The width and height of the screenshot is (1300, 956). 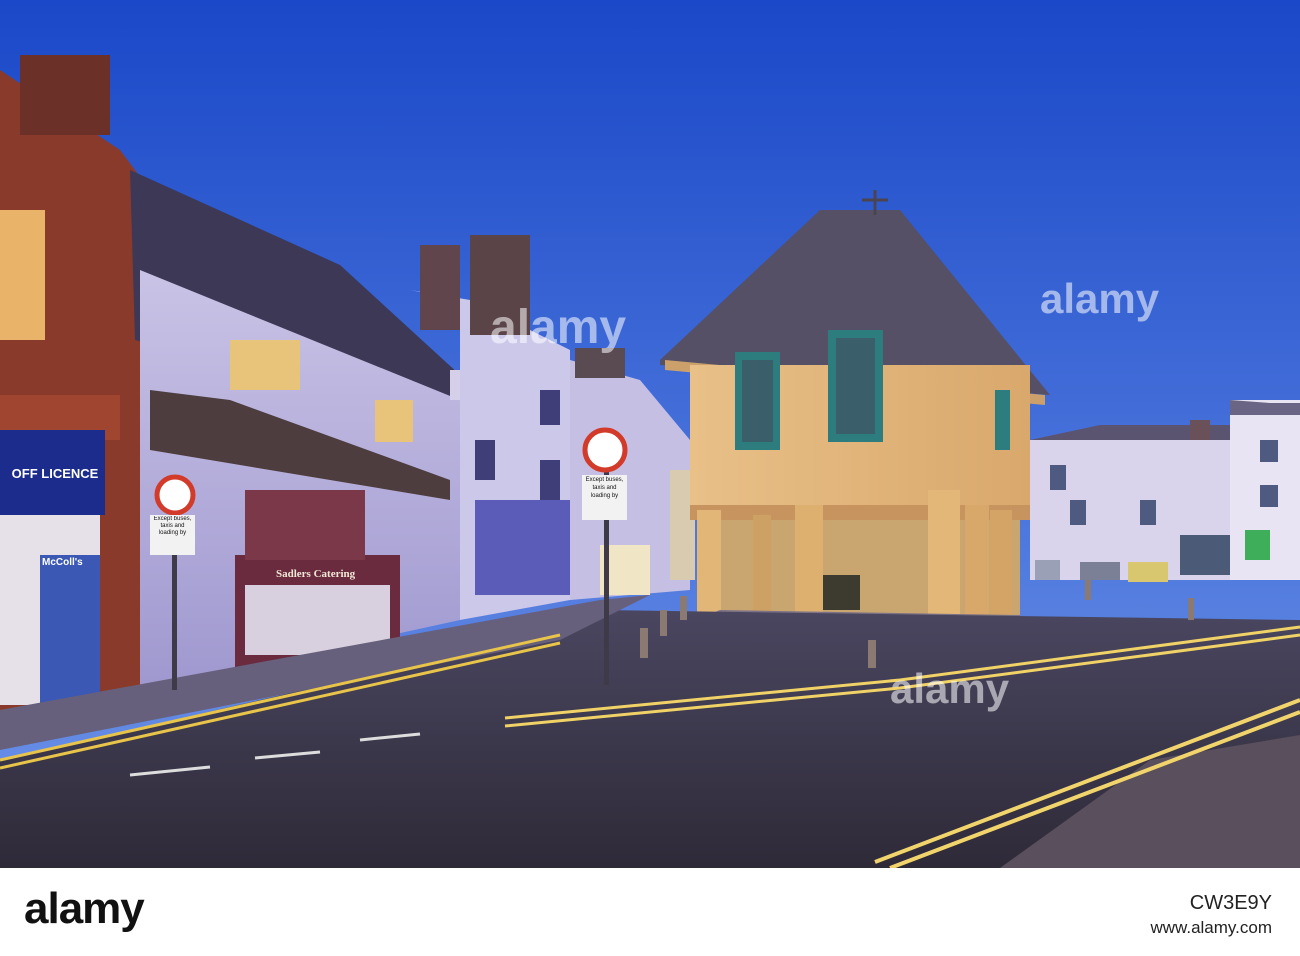 I want to click on watermark-center: alamy, so click(x=558, y=327).